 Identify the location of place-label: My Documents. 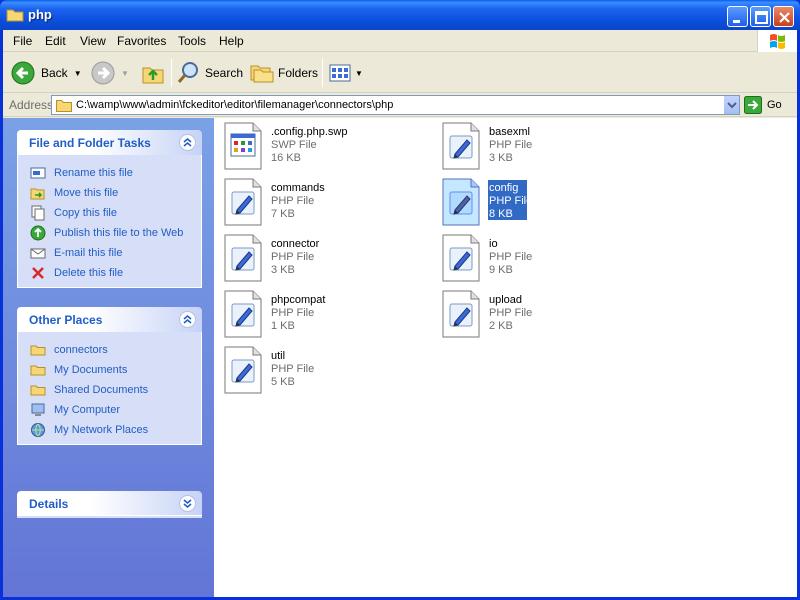
(91, 370).